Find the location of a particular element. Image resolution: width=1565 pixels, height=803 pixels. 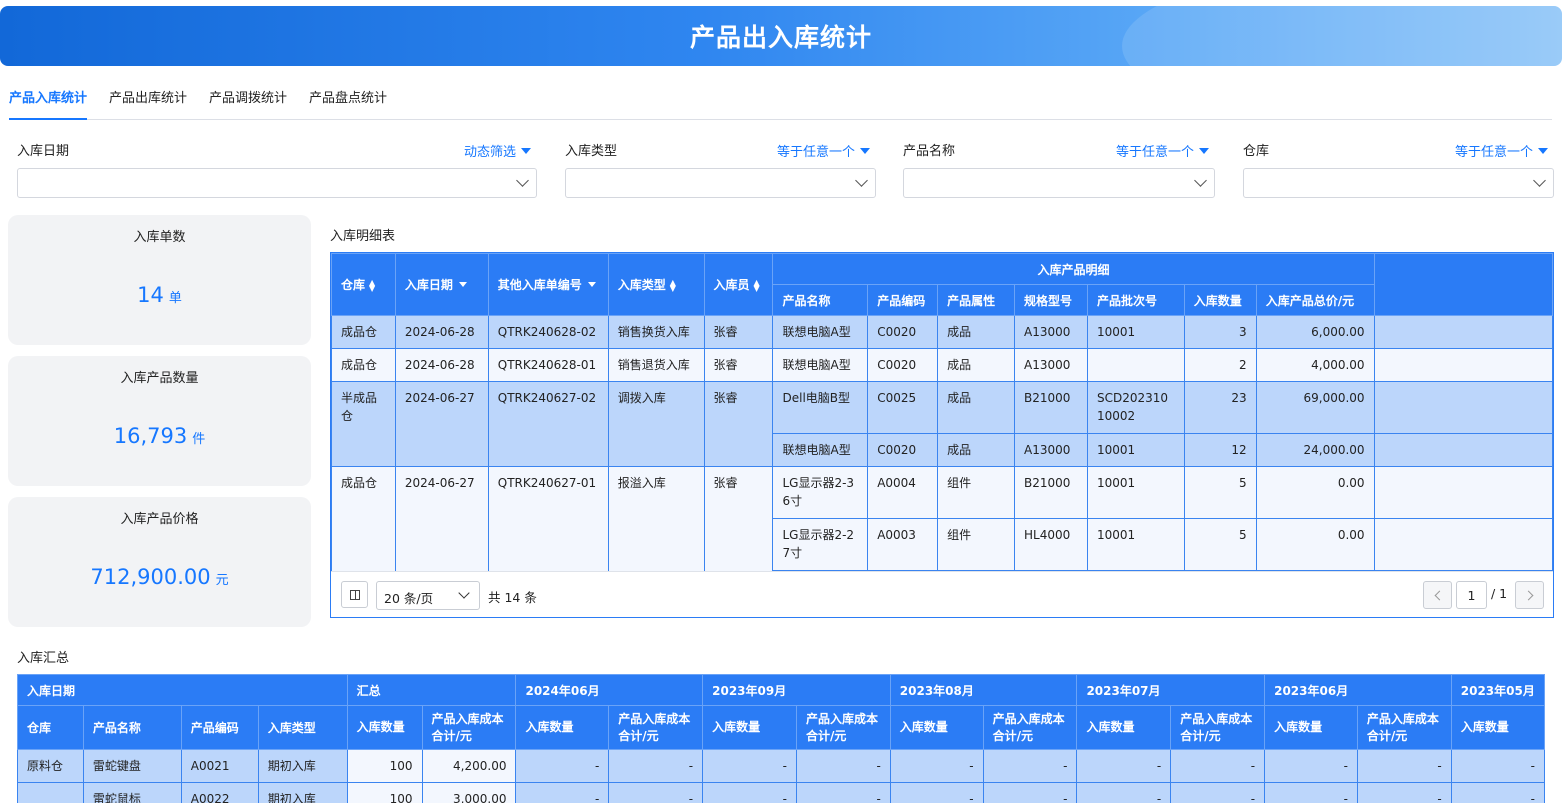

col-header-order-no: 其他入库单编号 is located at coordinates (548, 284).